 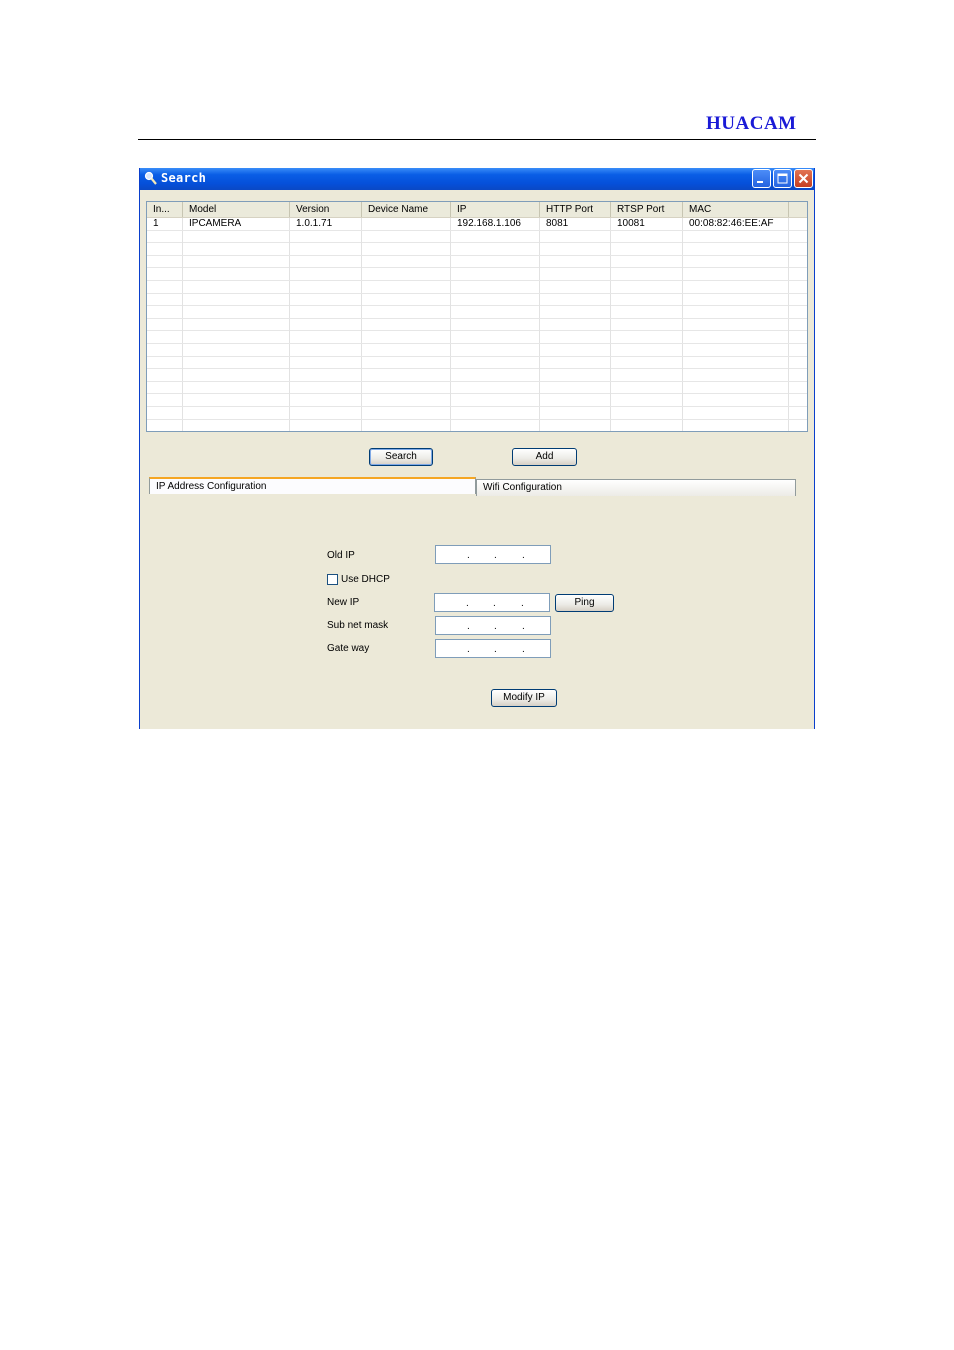 I want to click on column-header-device-name: Device Name, so click(x=406, y=209).